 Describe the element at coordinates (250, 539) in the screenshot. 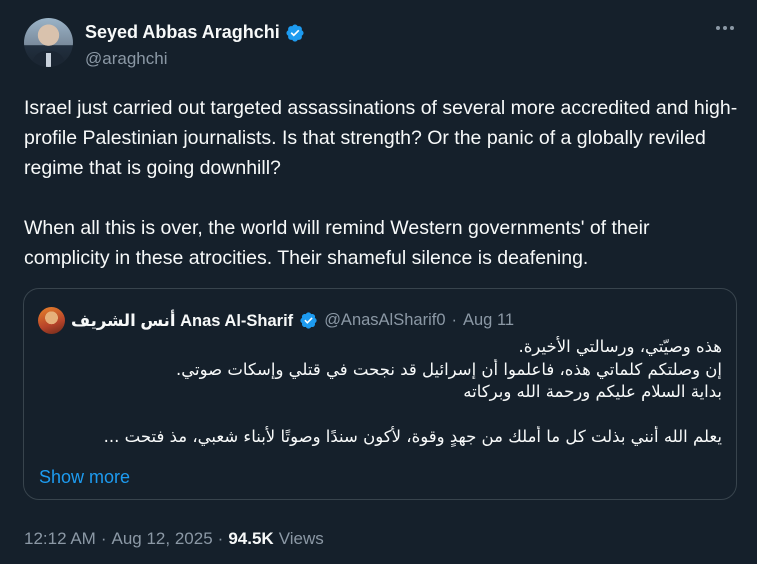

I see `views-count: 94.5K` at that location.